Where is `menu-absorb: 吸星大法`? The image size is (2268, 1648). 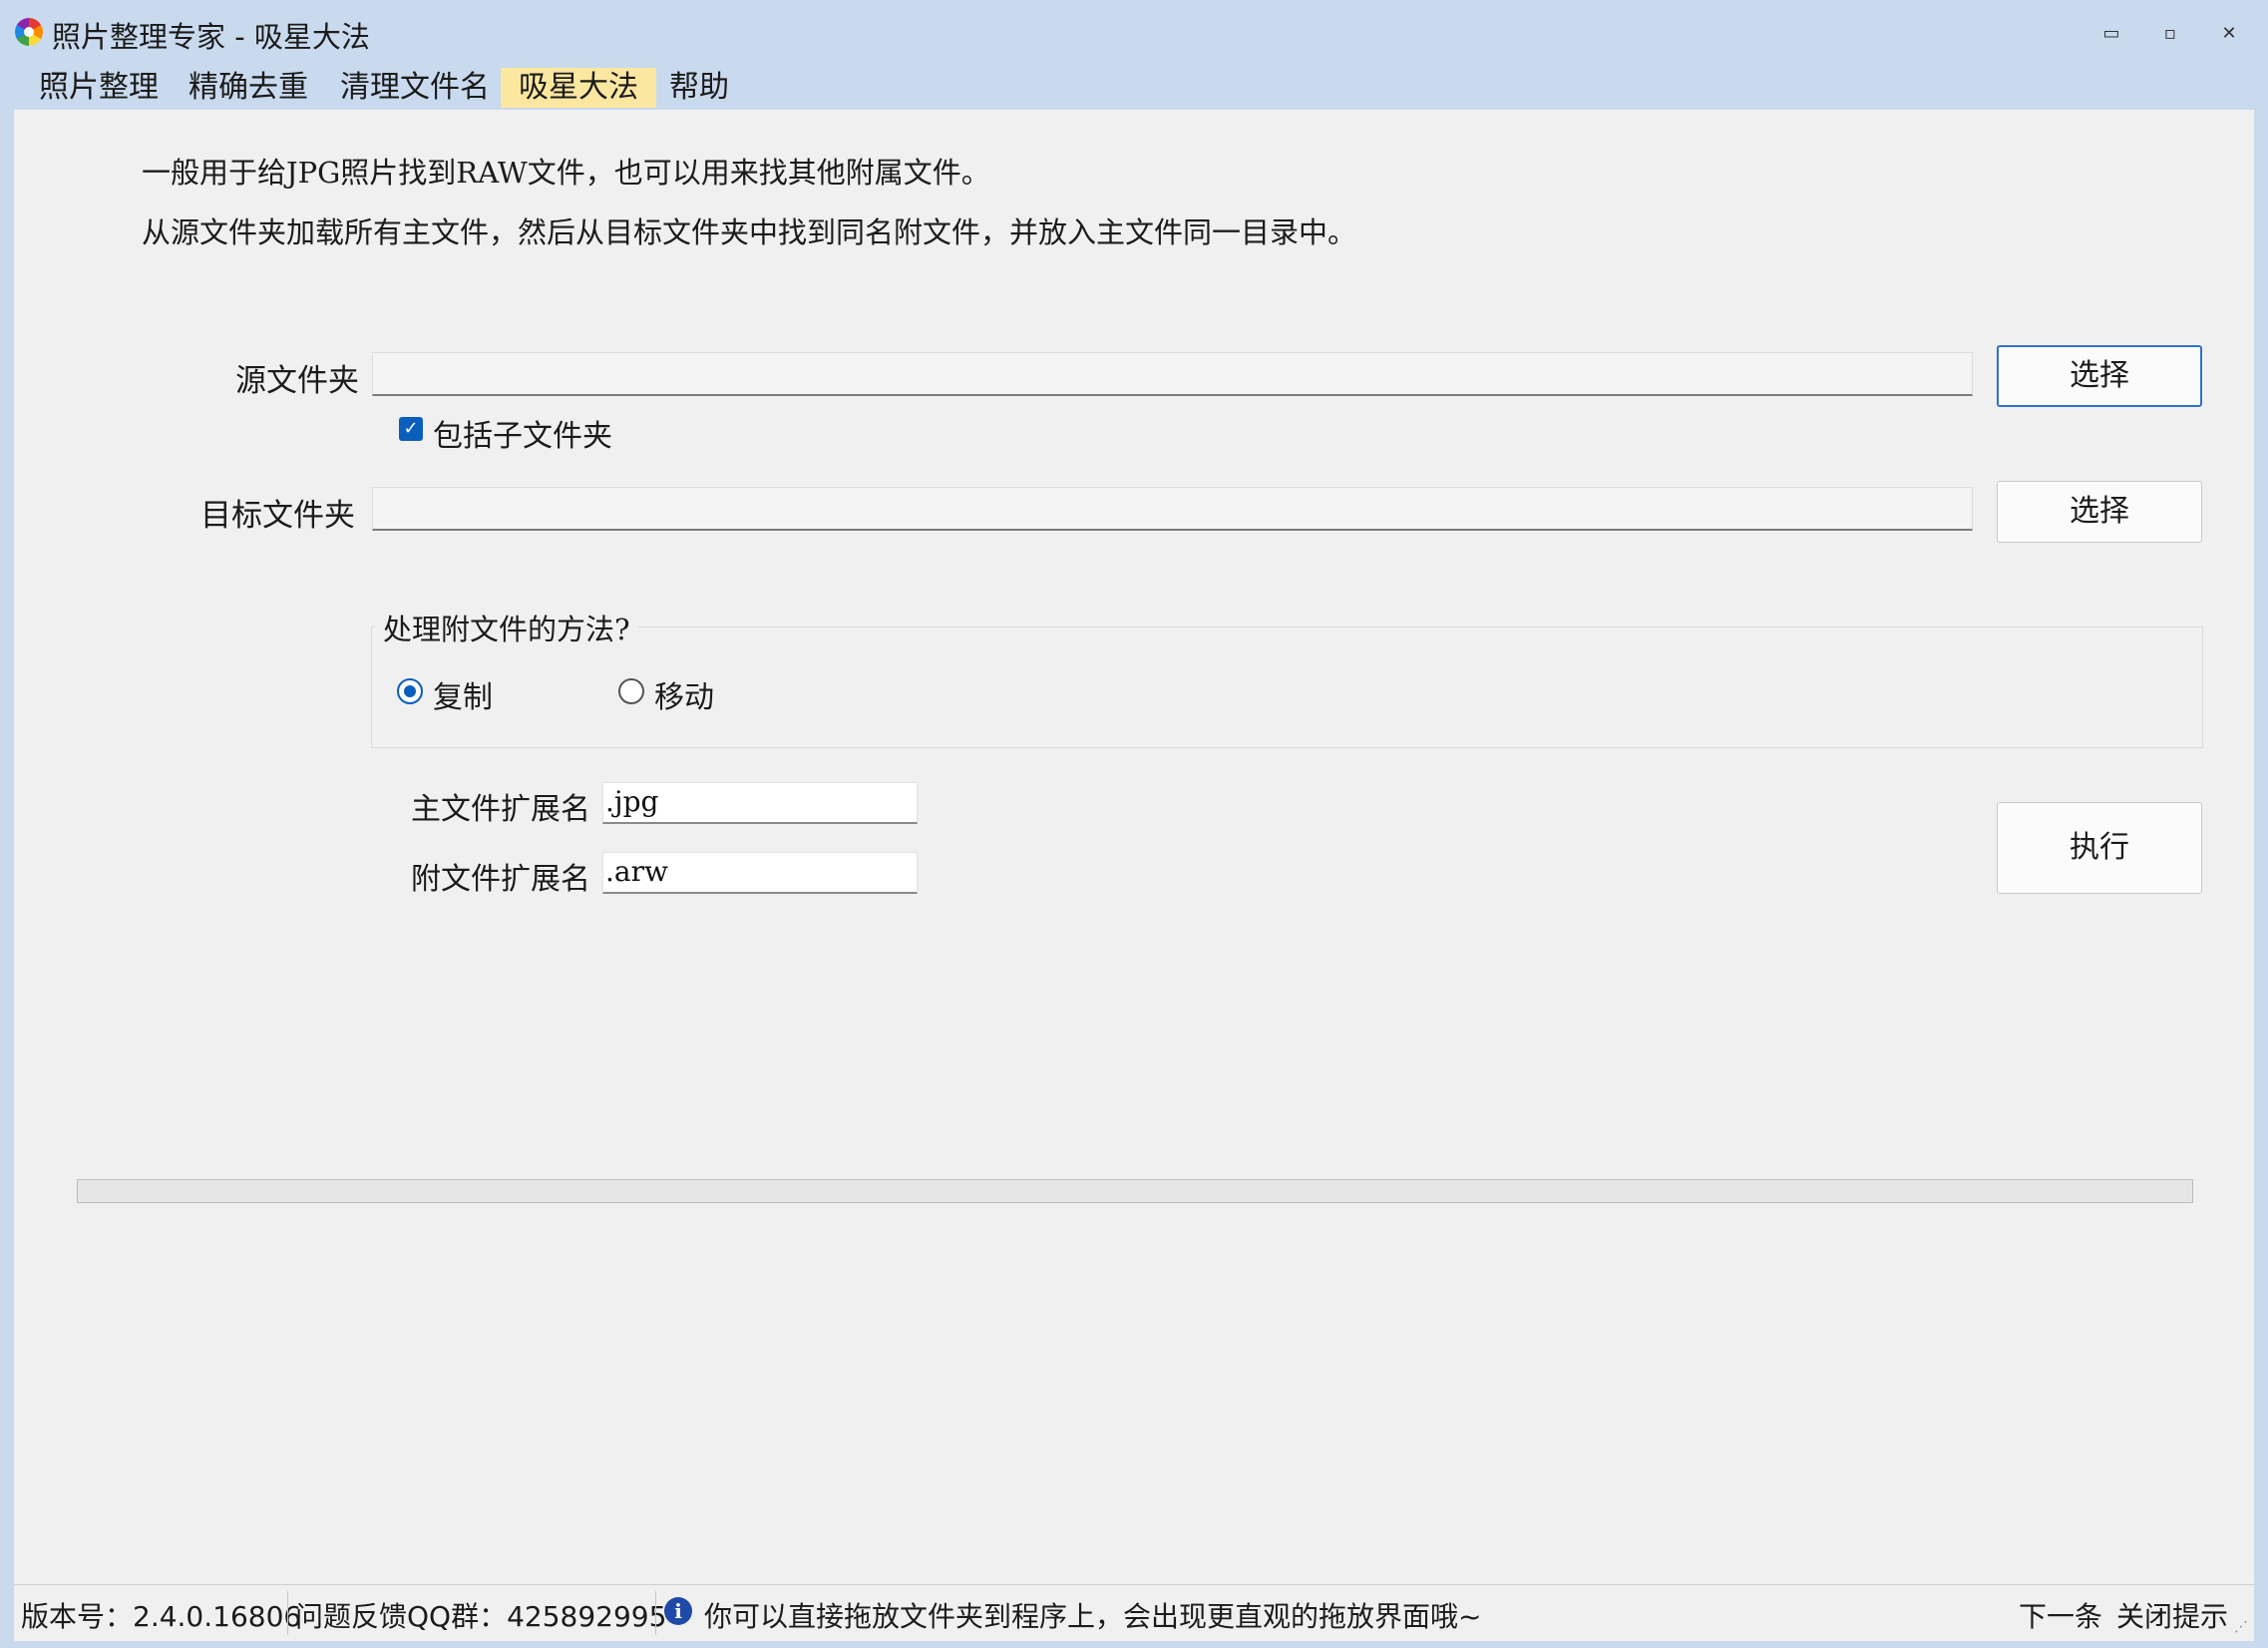
menu-absorb: 吸星大法 is located at coordinates (578, 88).